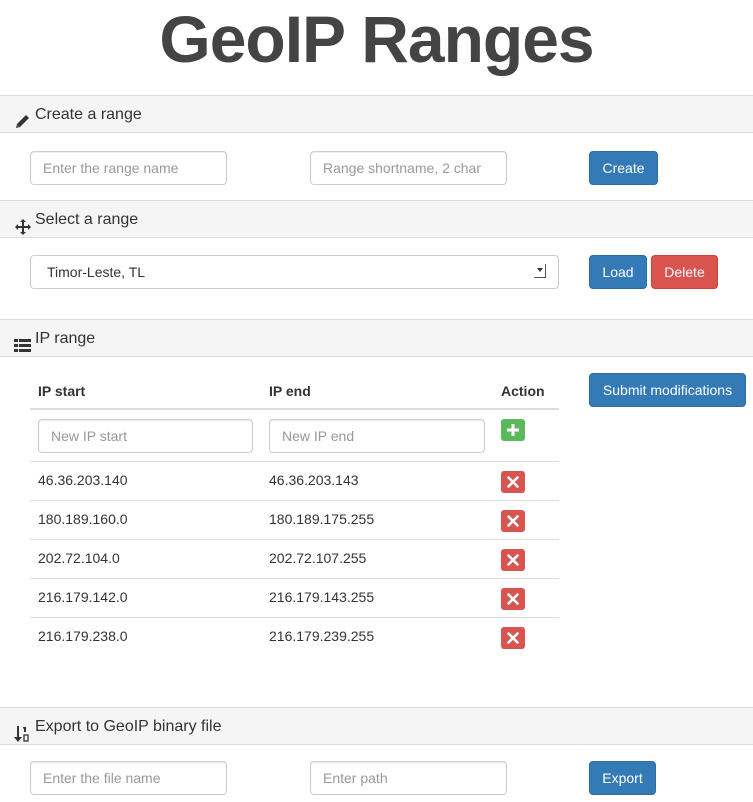  Describe the element at coordinates (667, 390) in the screenshot. I see `submit-modifications-button: Submit modifications` at that location.